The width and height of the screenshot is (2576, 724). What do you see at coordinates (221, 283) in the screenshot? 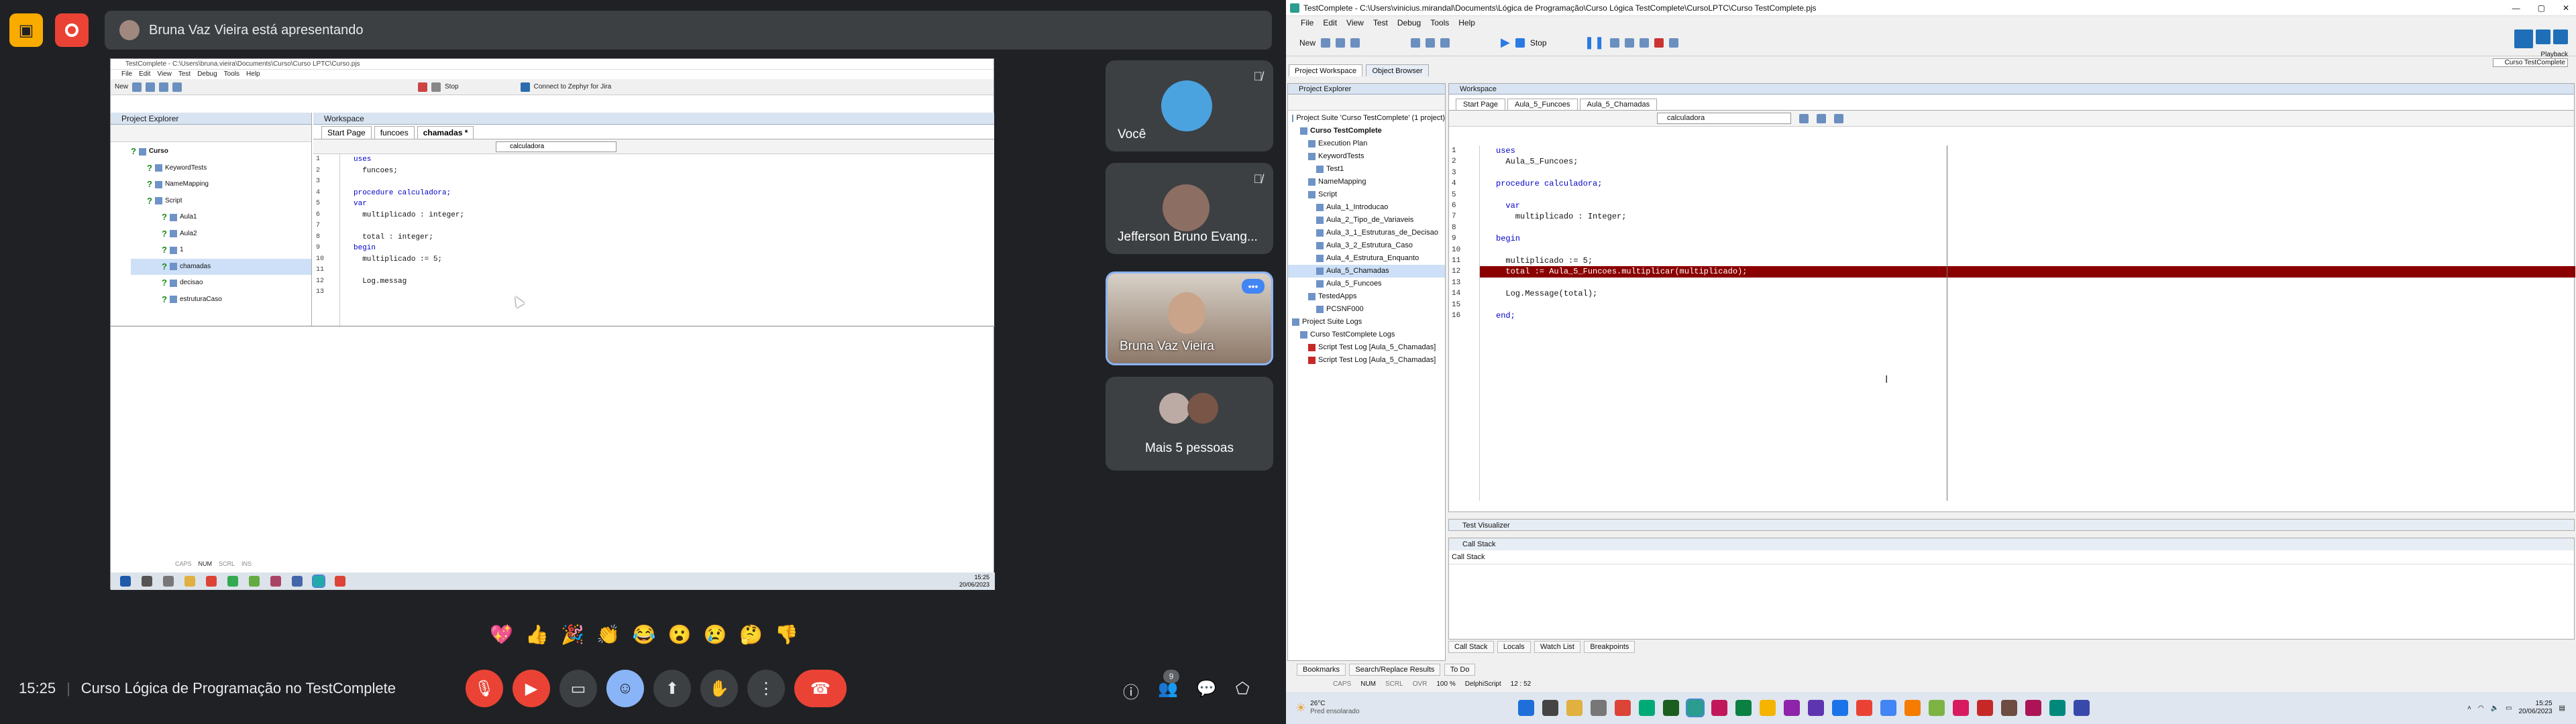
I see `shared-tree-item: ? decisao` at bounding box center [221, 283].